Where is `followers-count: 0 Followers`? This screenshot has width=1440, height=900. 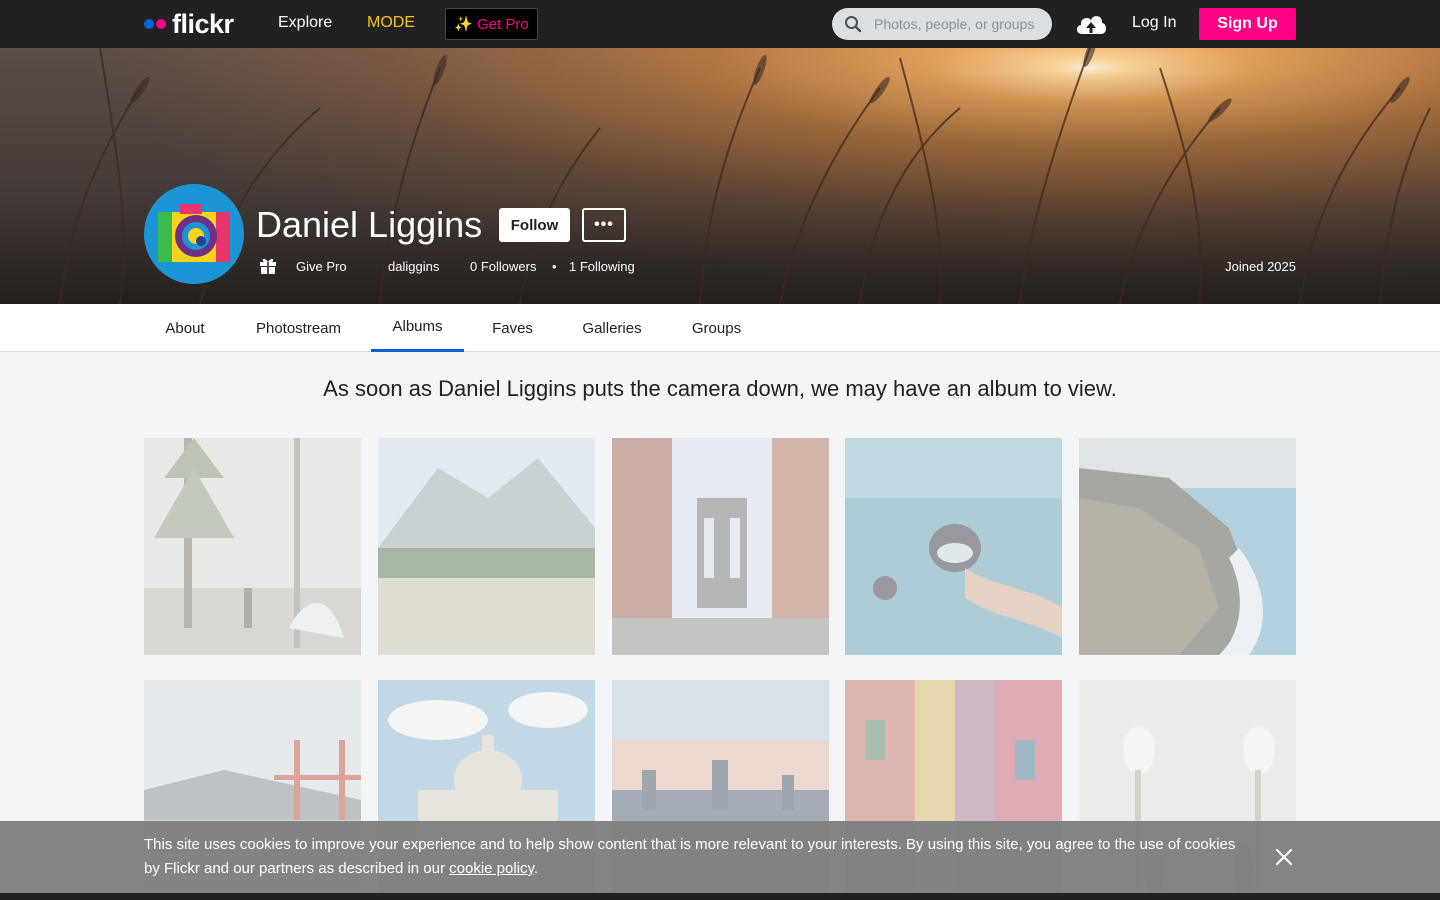 followers-count: 0 Followers is located at coordinates (503, 266).